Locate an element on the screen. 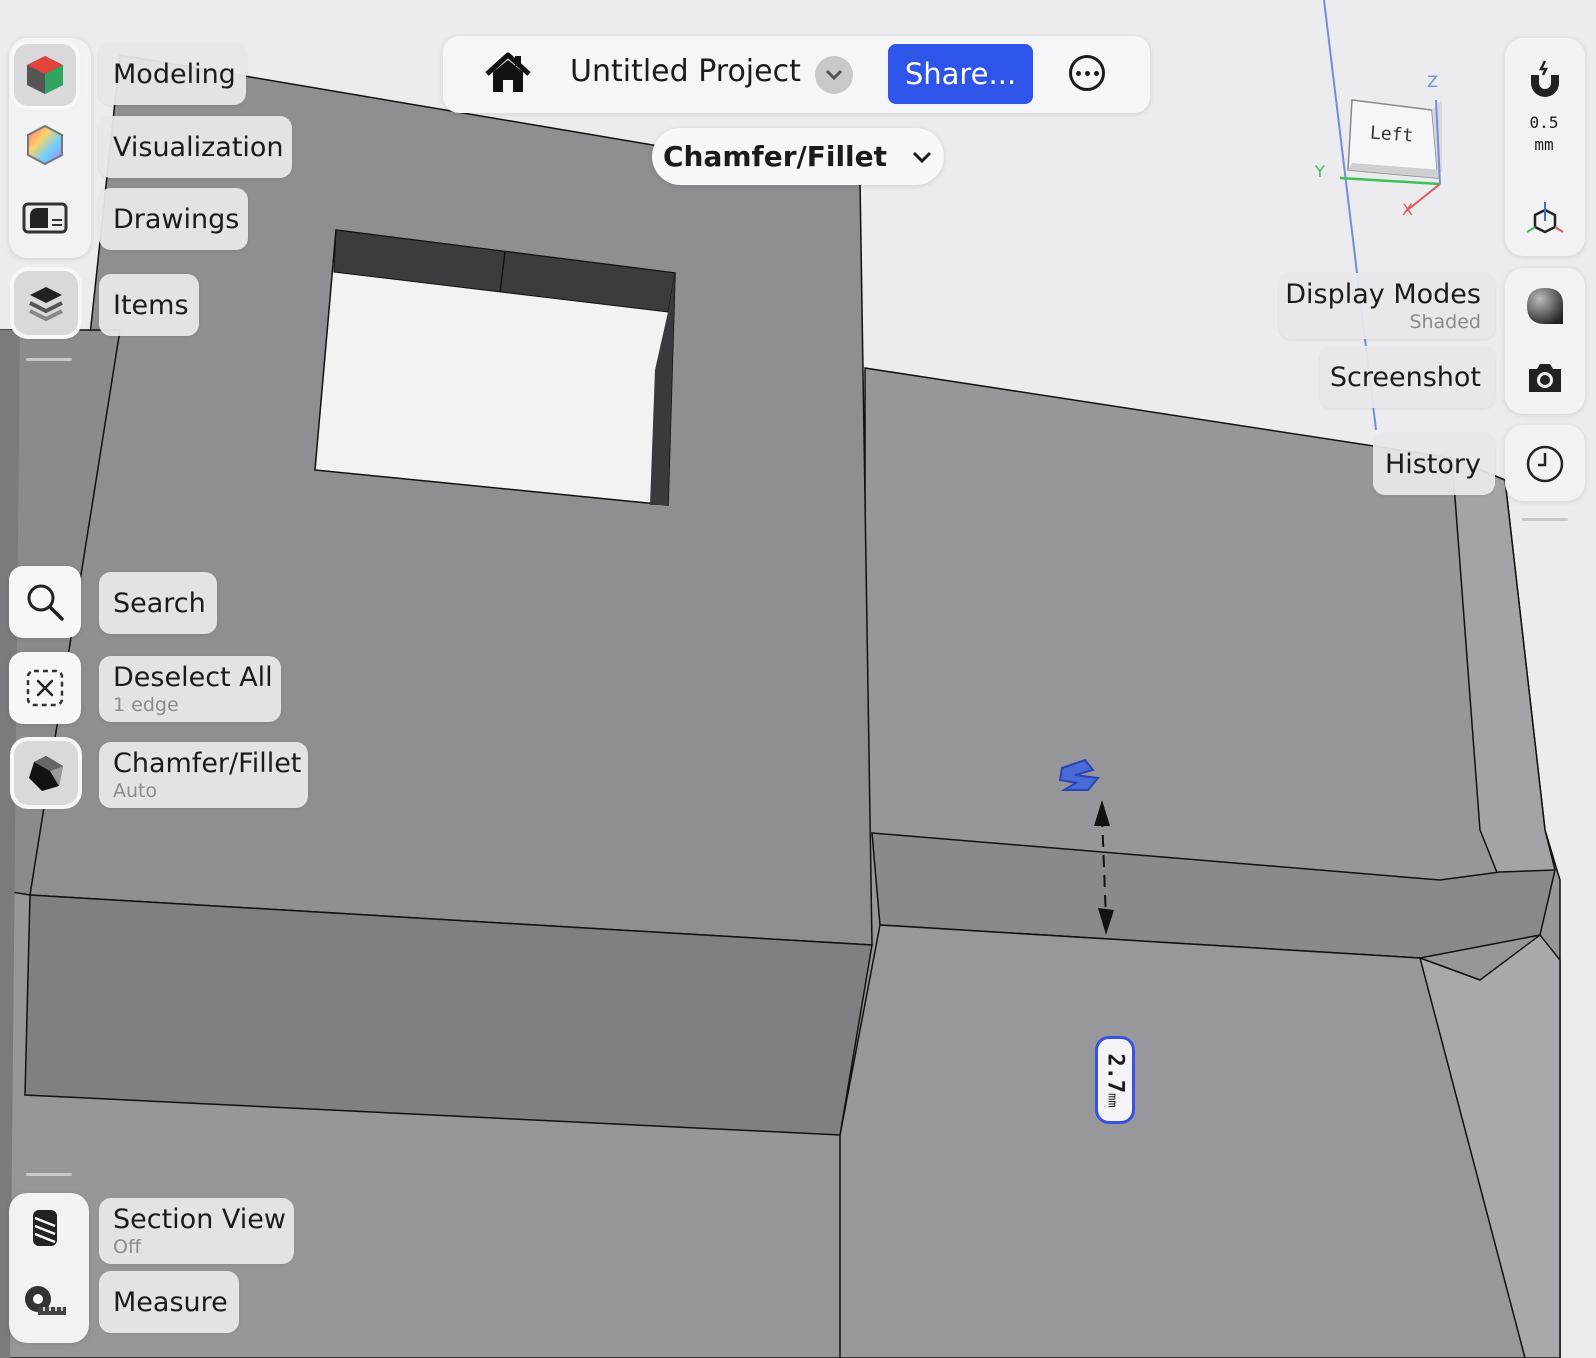  snap-unit: mm is located at coordinates (1544, 144).